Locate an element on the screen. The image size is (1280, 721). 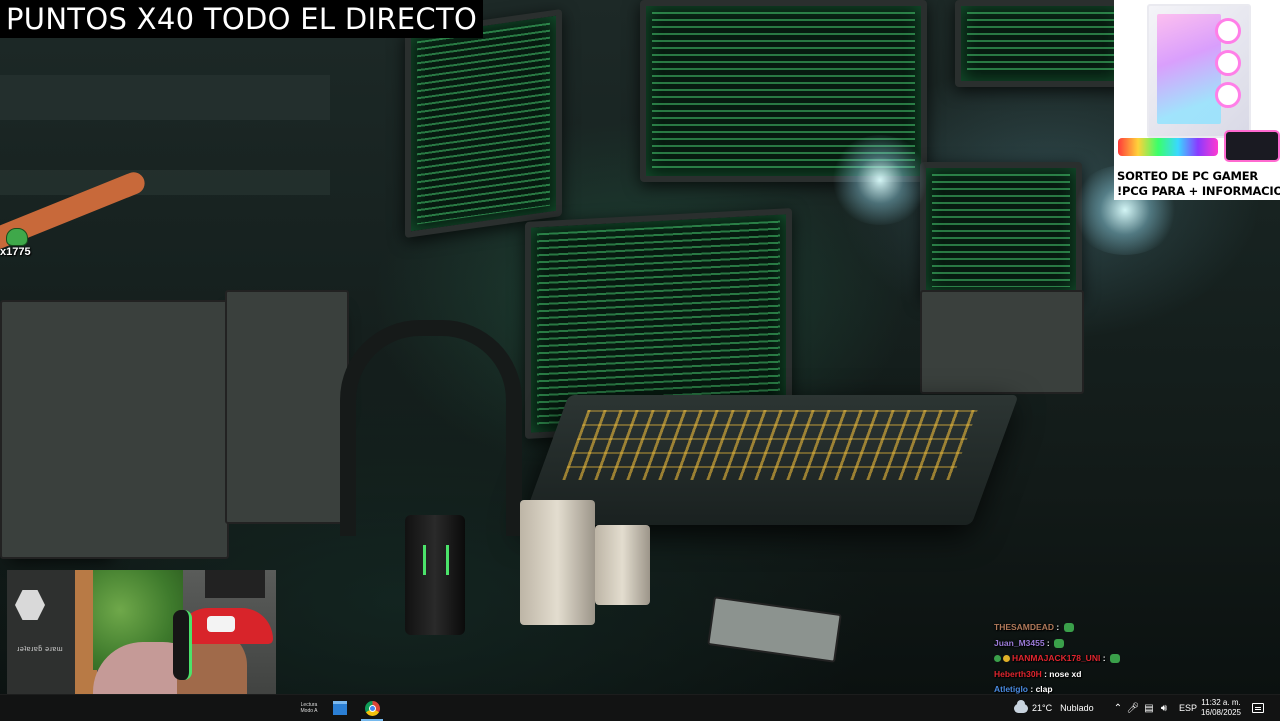
paper-cup is located at coordinates (622, 565).